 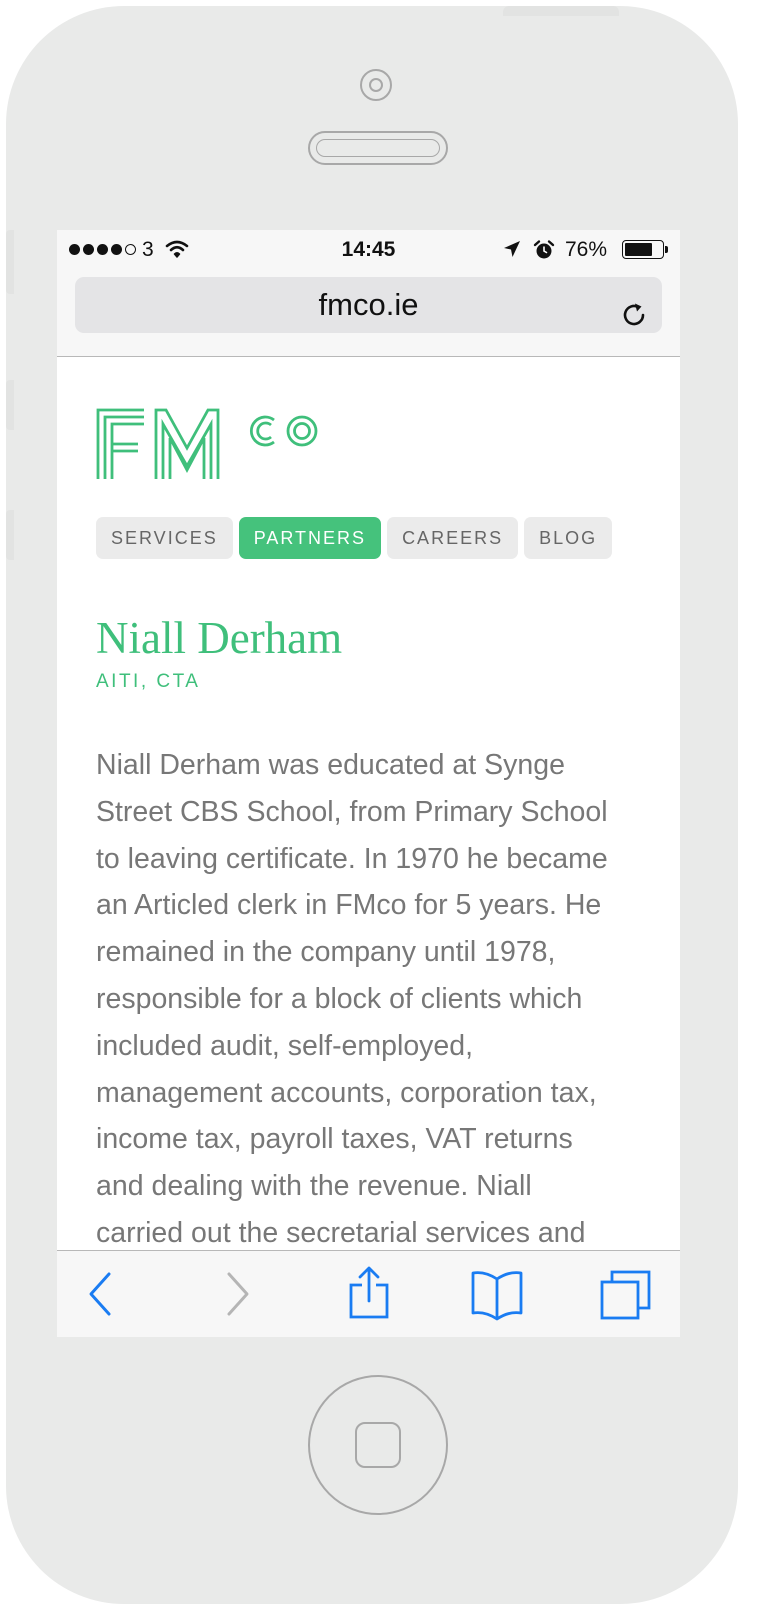 I want to click on location-arrow-icon, so click(x=512, y=252).